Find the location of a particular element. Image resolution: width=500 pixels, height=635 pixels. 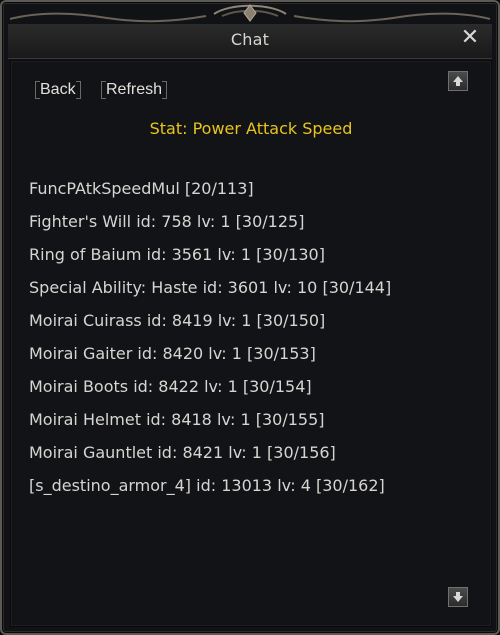

refresh-button: Refresh is located at coordinates (134, 90).